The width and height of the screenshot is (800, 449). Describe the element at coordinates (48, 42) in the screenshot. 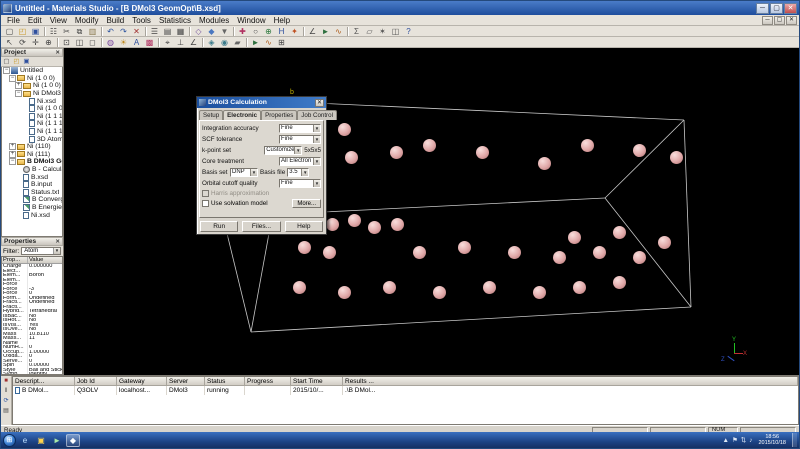

I see `zoom-mode-icon: ⊕` at that location.